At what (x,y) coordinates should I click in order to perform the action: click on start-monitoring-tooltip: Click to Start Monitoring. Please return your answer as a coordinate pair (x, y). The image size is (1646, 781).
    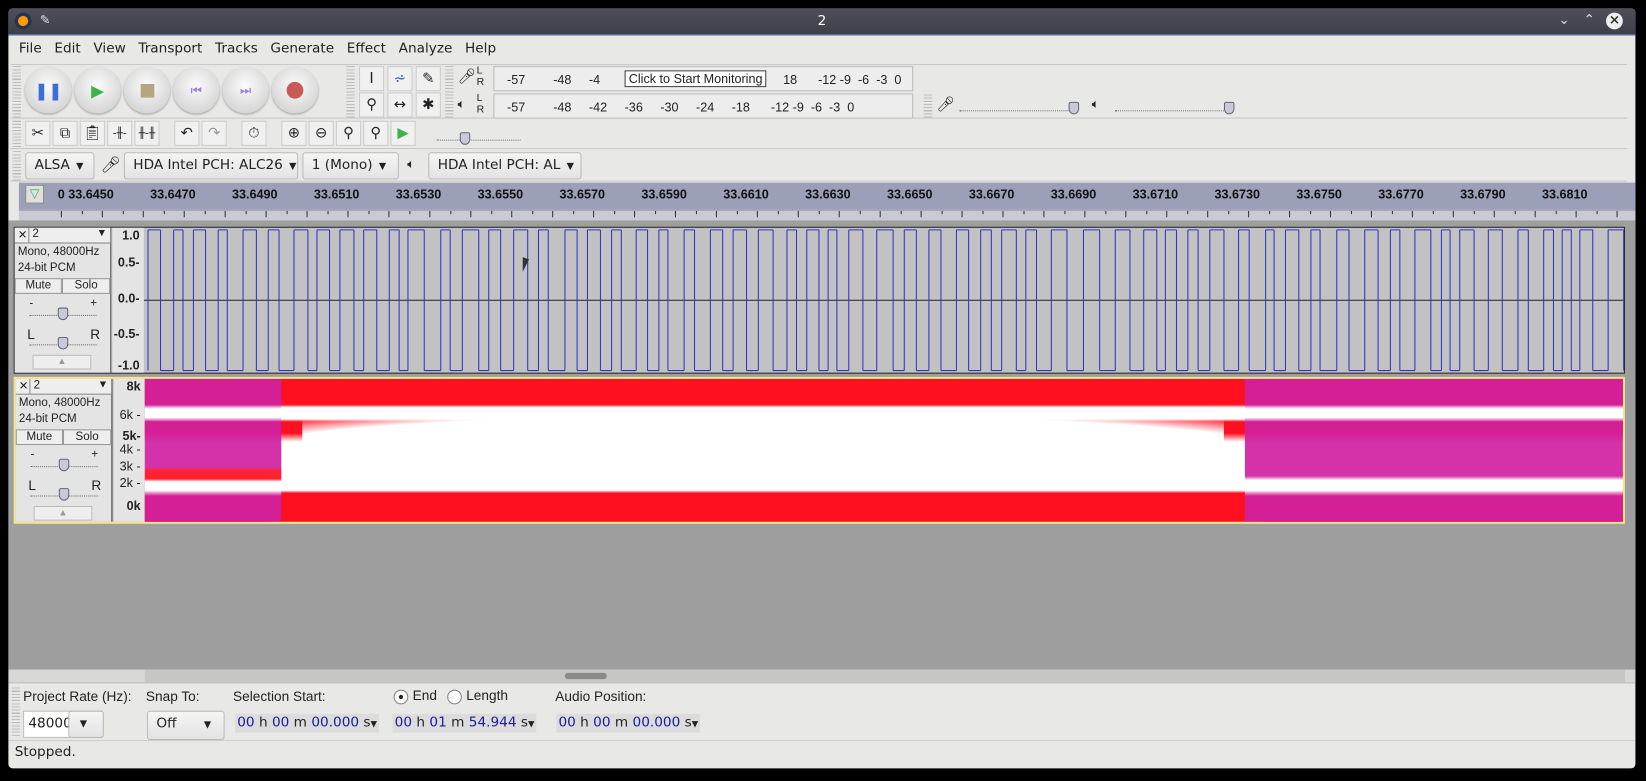
    Looking at the image, I should click on (695, 79).